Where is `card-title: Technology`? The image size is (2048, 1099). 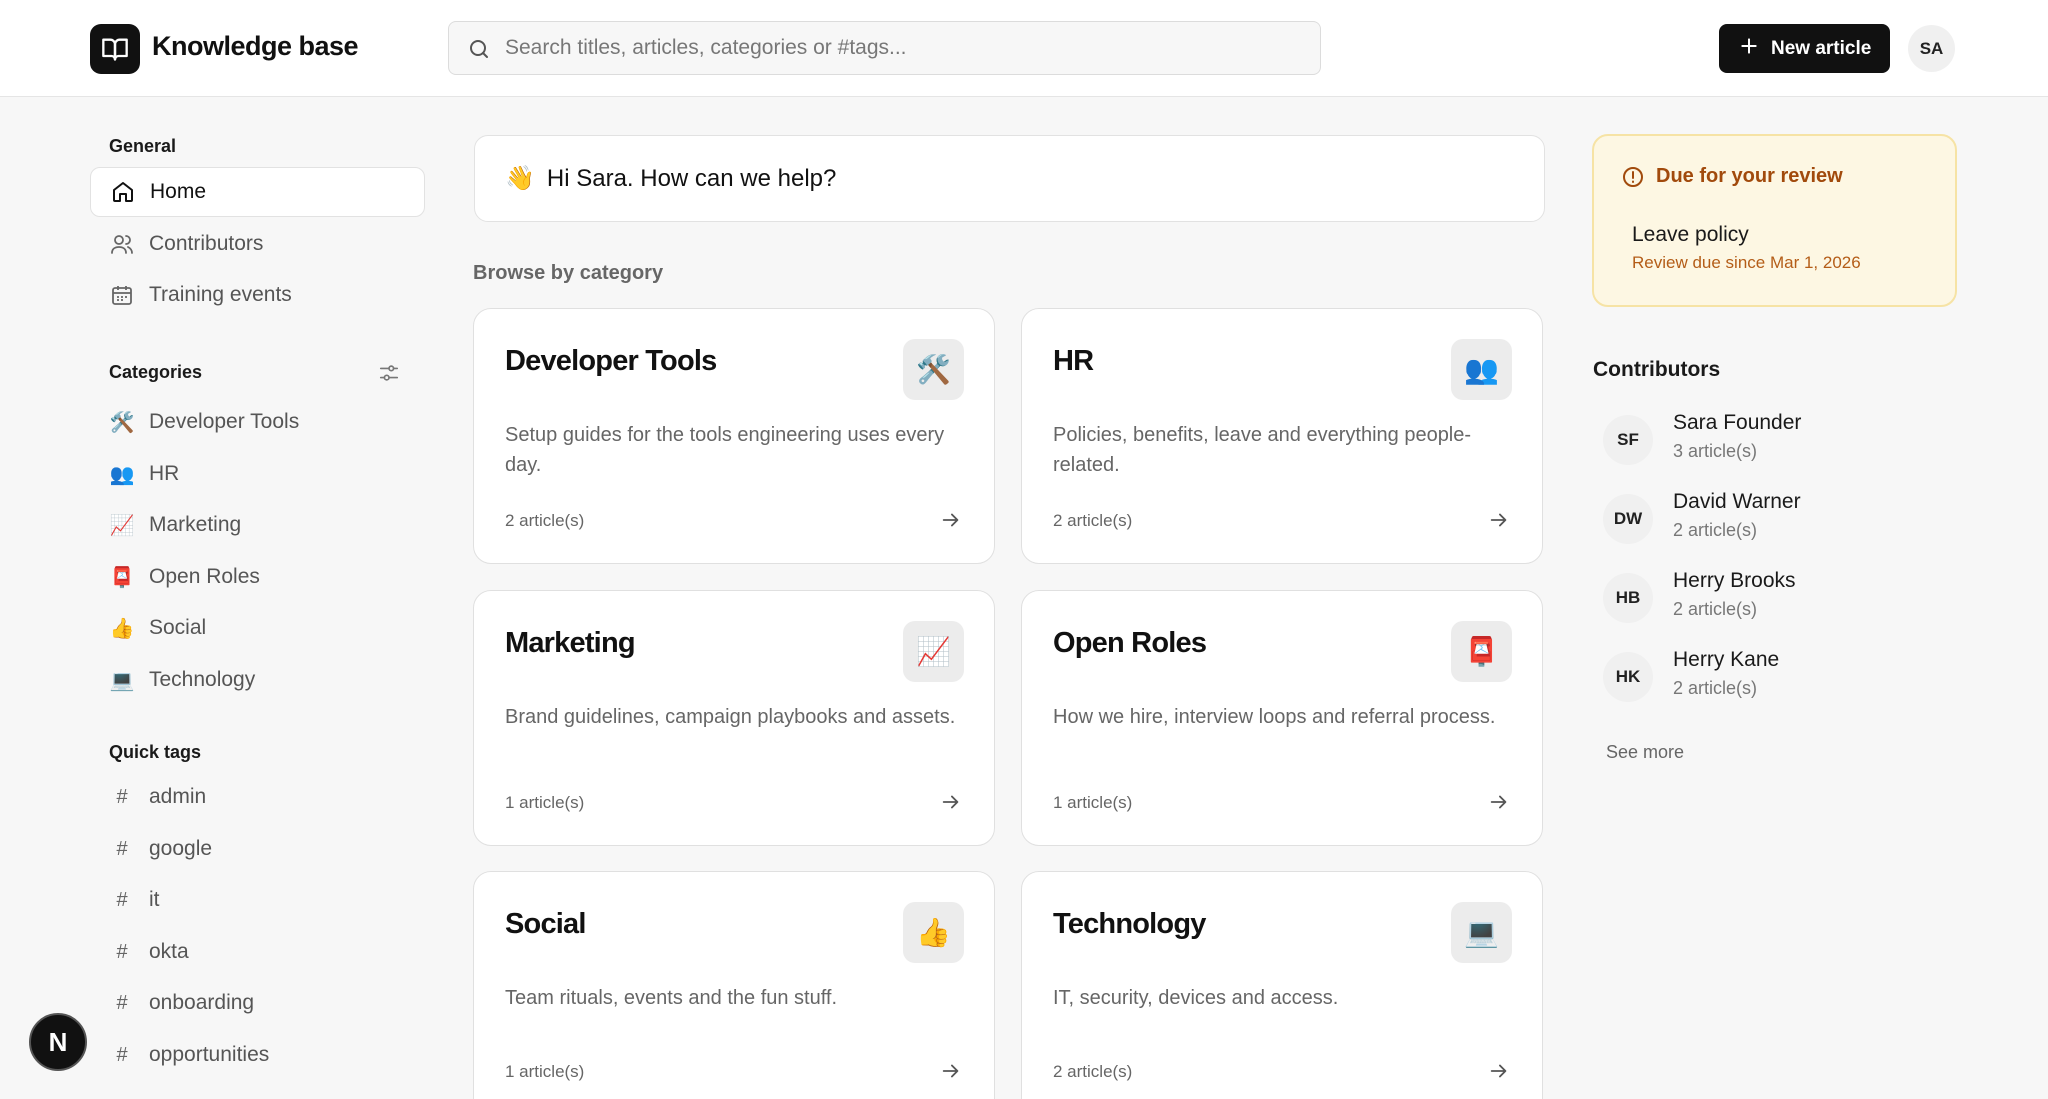 card-title: Technology is located at coordinates (1129, 924).